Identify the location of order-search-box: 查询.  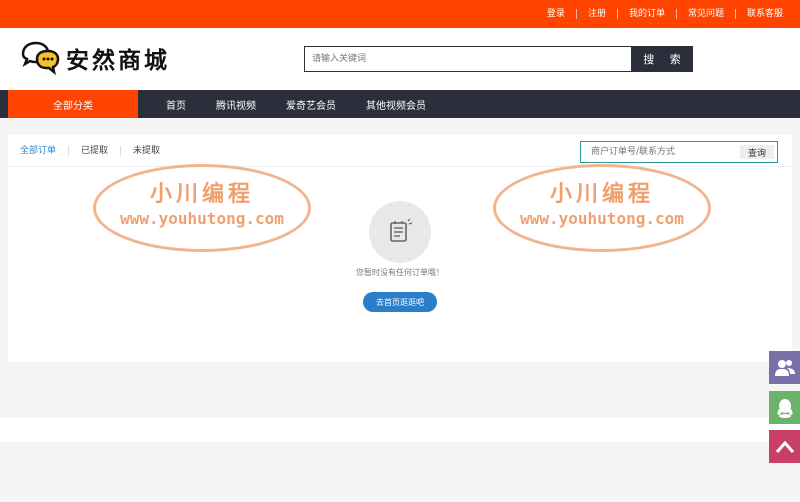
(679, 152).